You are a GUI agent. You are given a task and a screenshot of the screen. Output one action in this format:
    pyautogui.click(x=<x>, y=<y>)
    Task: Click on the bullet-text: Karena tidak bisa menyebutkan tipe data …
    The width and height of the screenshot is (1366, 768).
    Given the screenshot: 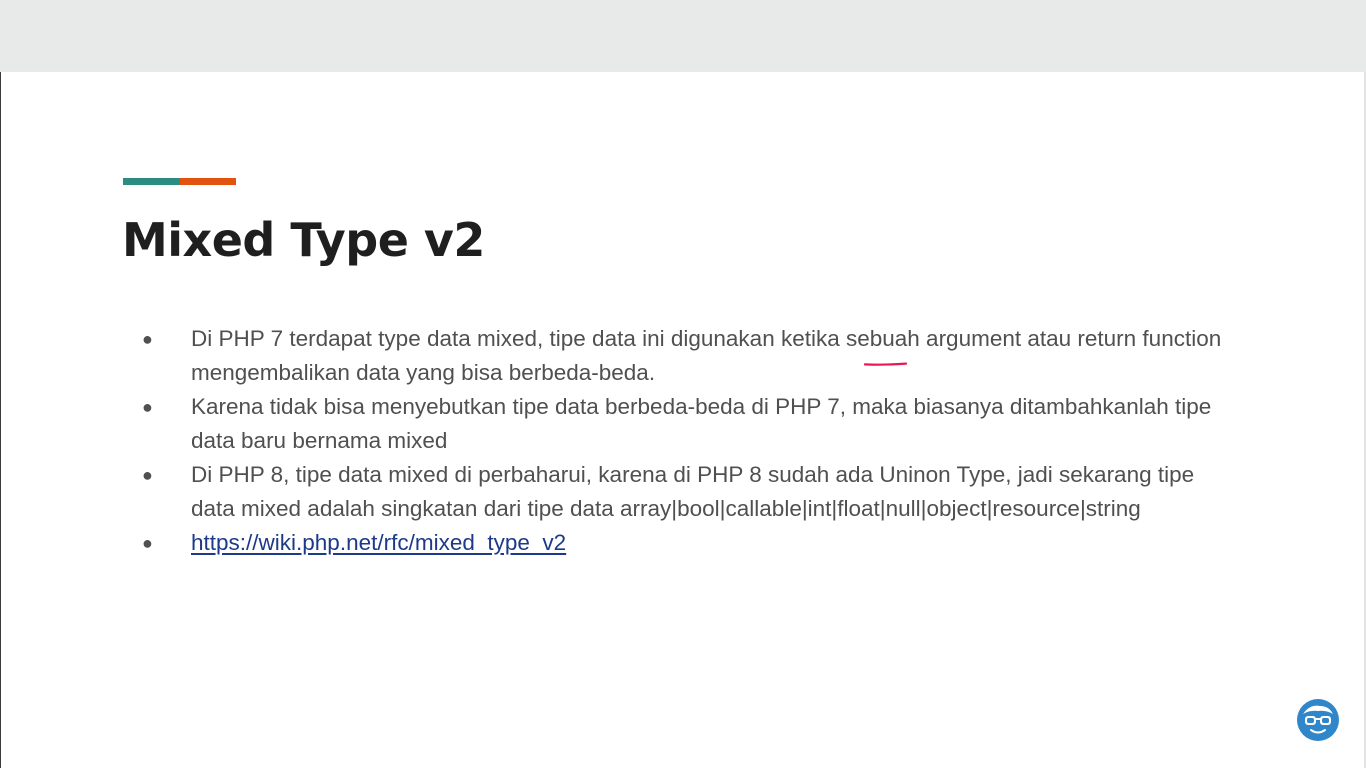 What is the action you would take?
    pyautogui.click(x=701, y=423)
    